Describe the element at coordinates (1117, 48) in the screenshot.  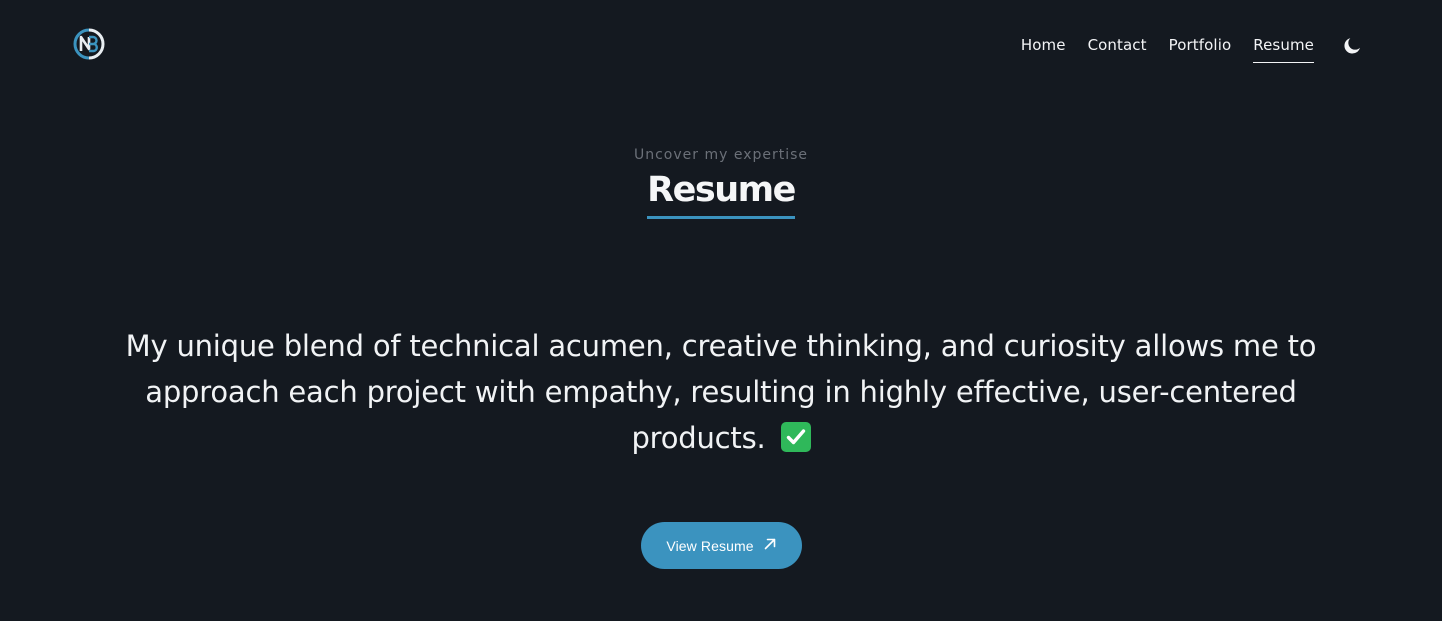
I see `nav-contact: Contact` at that location.